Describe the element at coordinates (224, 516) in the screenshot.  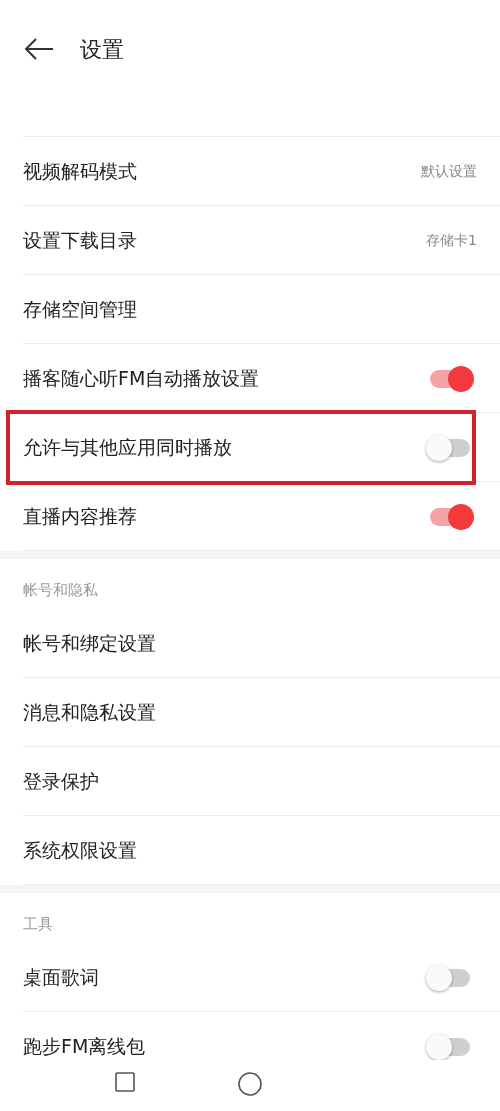
I see `row-label: 直播内容推荐` at that location.